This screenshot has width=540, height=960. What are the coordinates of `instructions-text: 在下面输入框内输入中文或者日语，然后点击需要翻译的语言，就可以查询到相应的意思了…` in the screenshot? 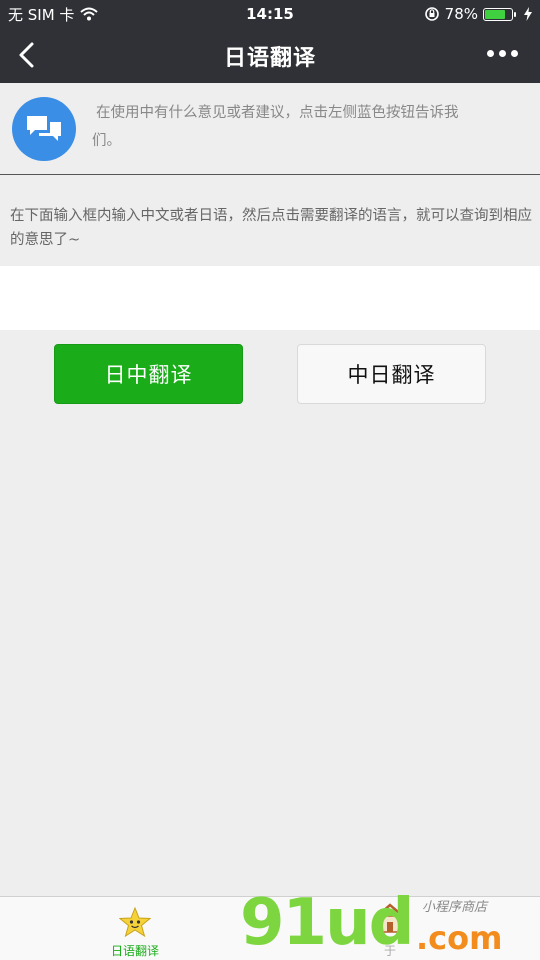 It's located at (271, 228).